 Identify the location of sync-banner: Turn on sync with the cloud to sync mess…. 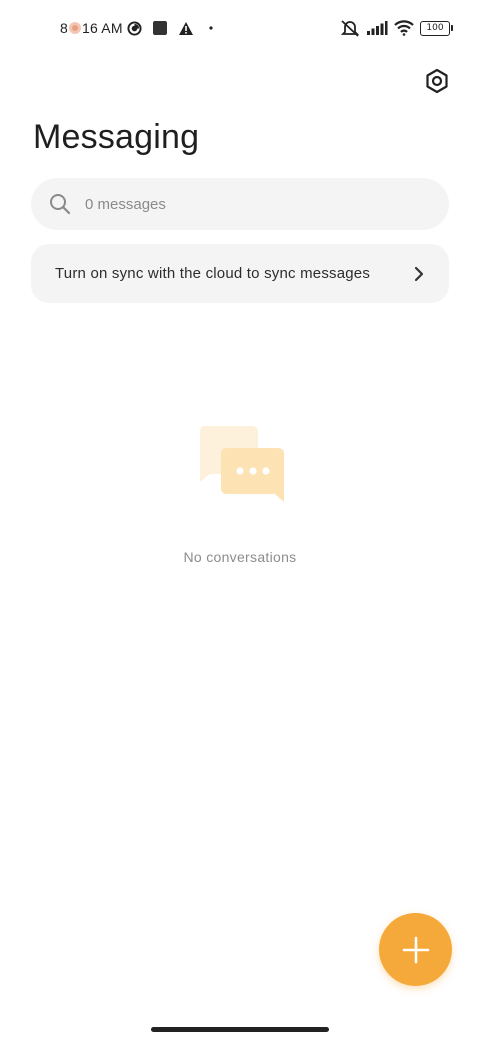
(240, 273).